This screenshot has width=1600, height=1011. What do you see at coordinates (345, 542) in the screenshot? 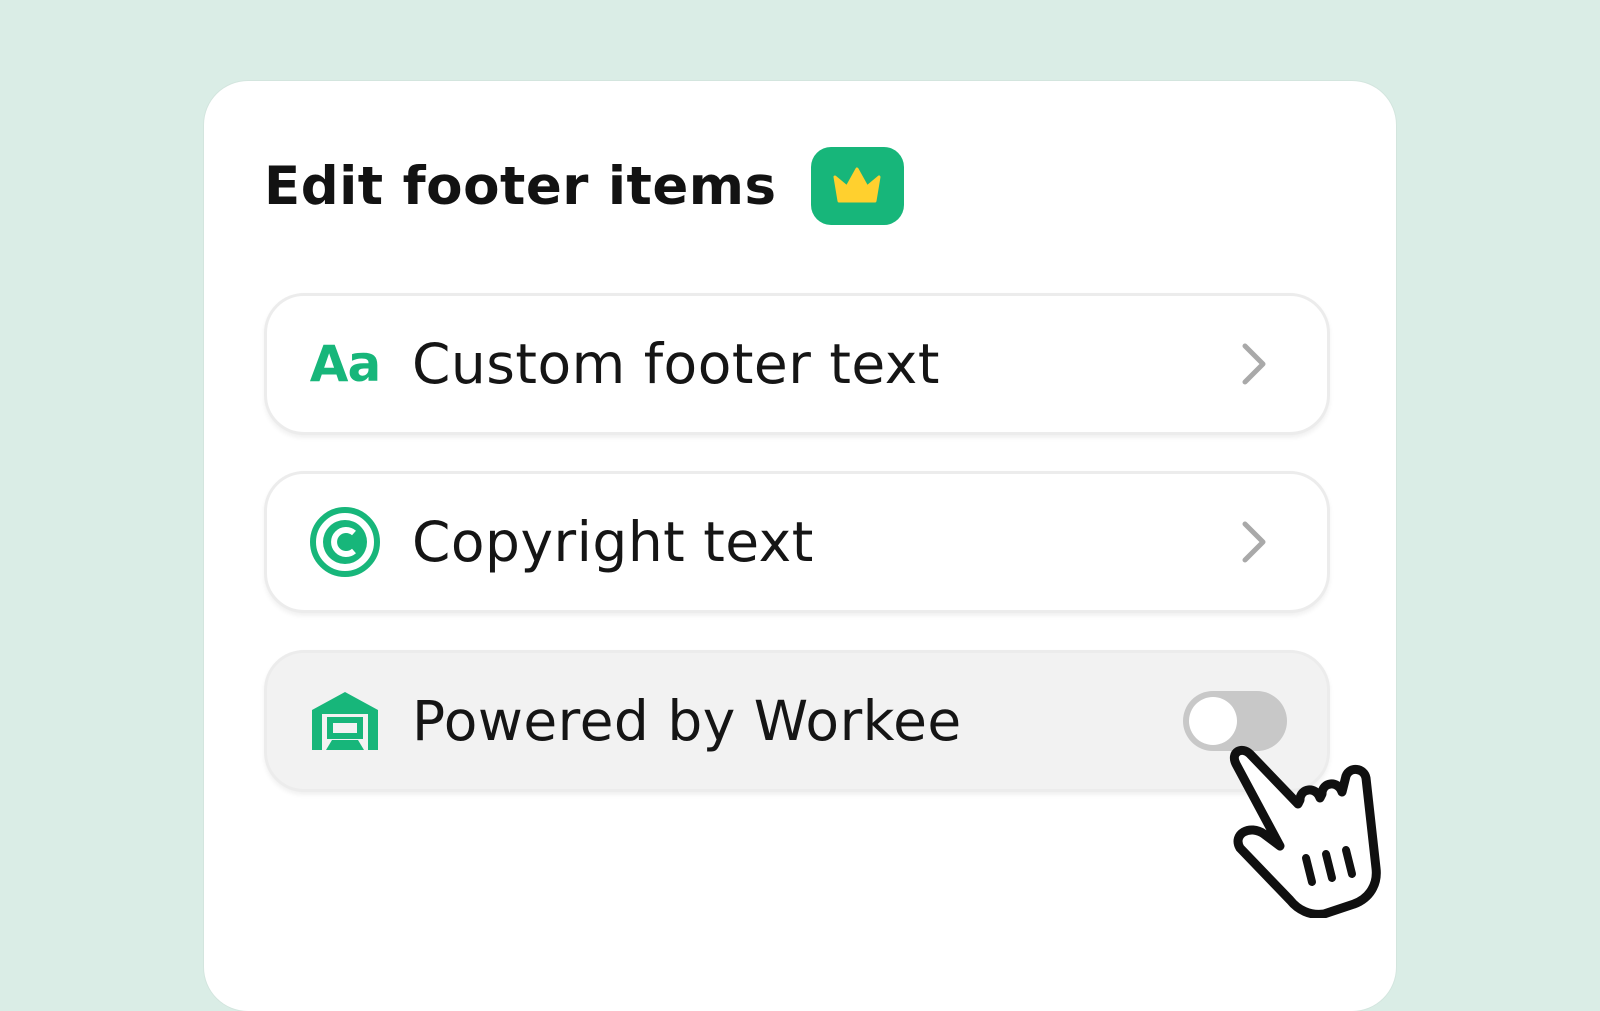
I see `copyright-icon` at bounding box center [345, 542].